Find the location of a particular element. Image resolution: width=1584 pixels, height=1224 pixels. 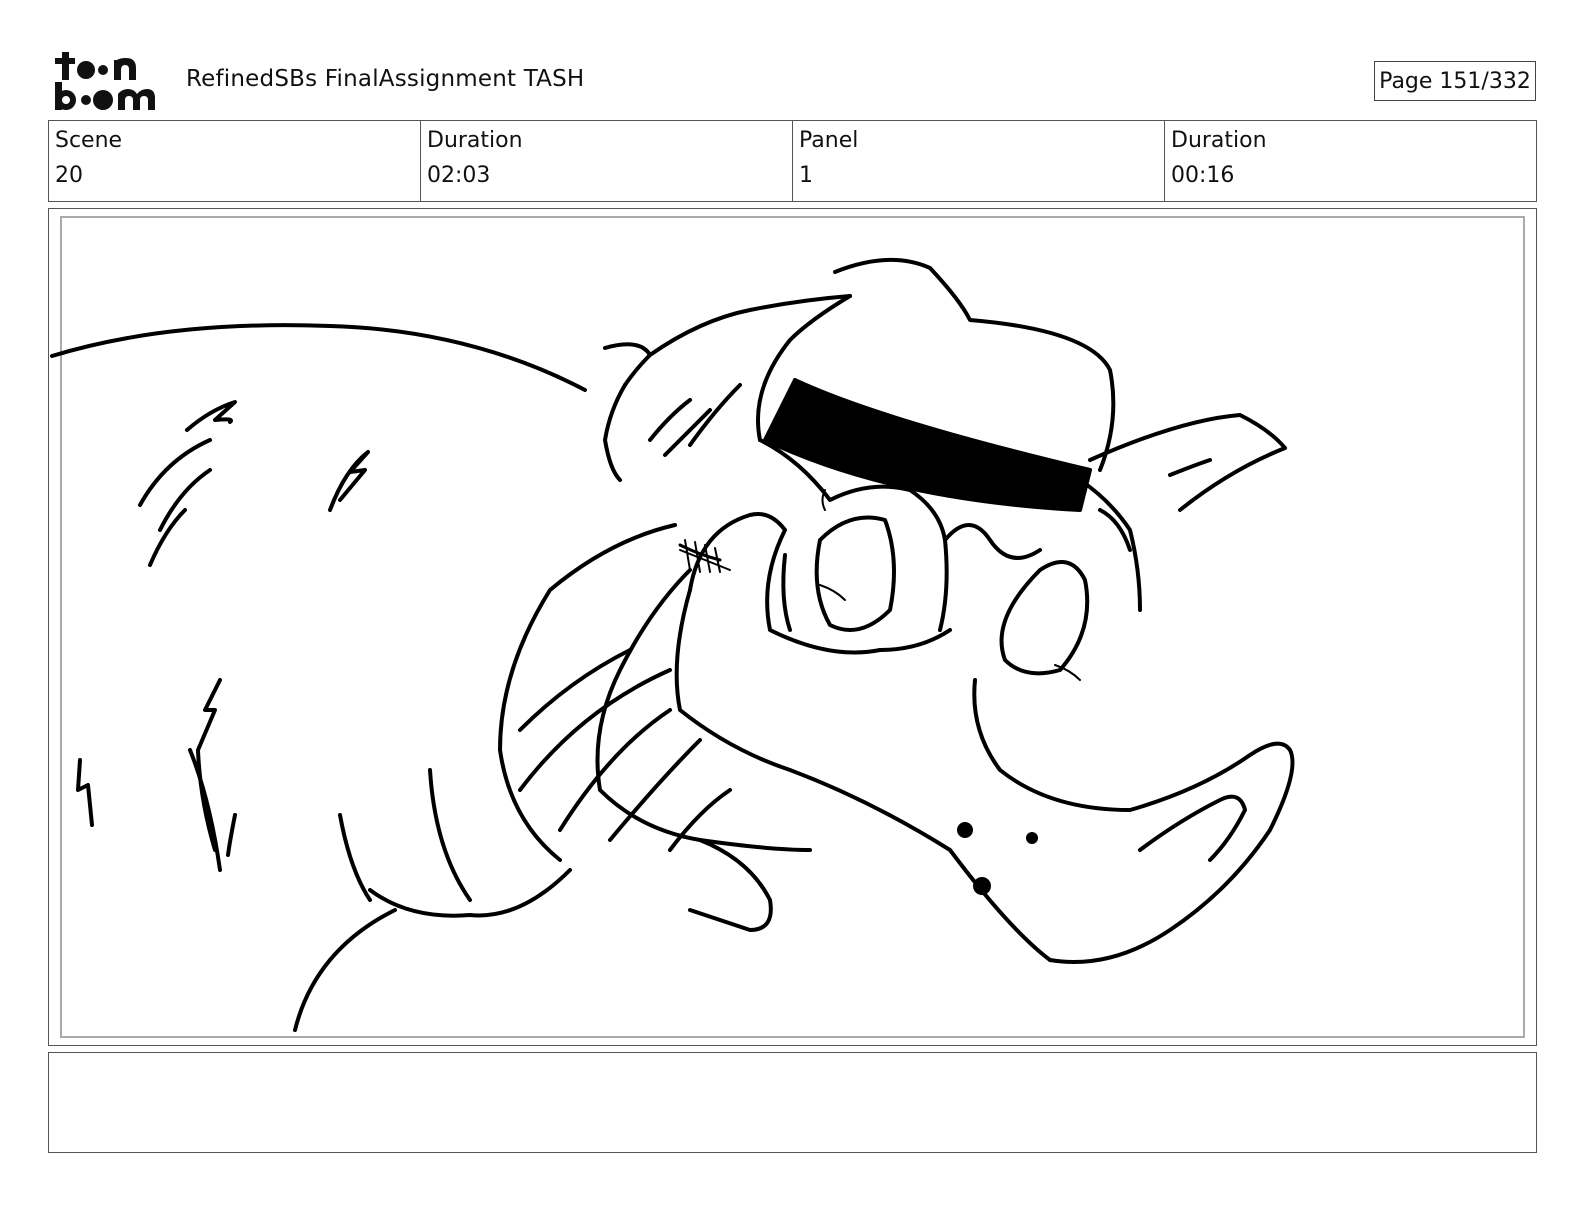

scene-cell: Scene 20 is located at coordinates (235, 161).